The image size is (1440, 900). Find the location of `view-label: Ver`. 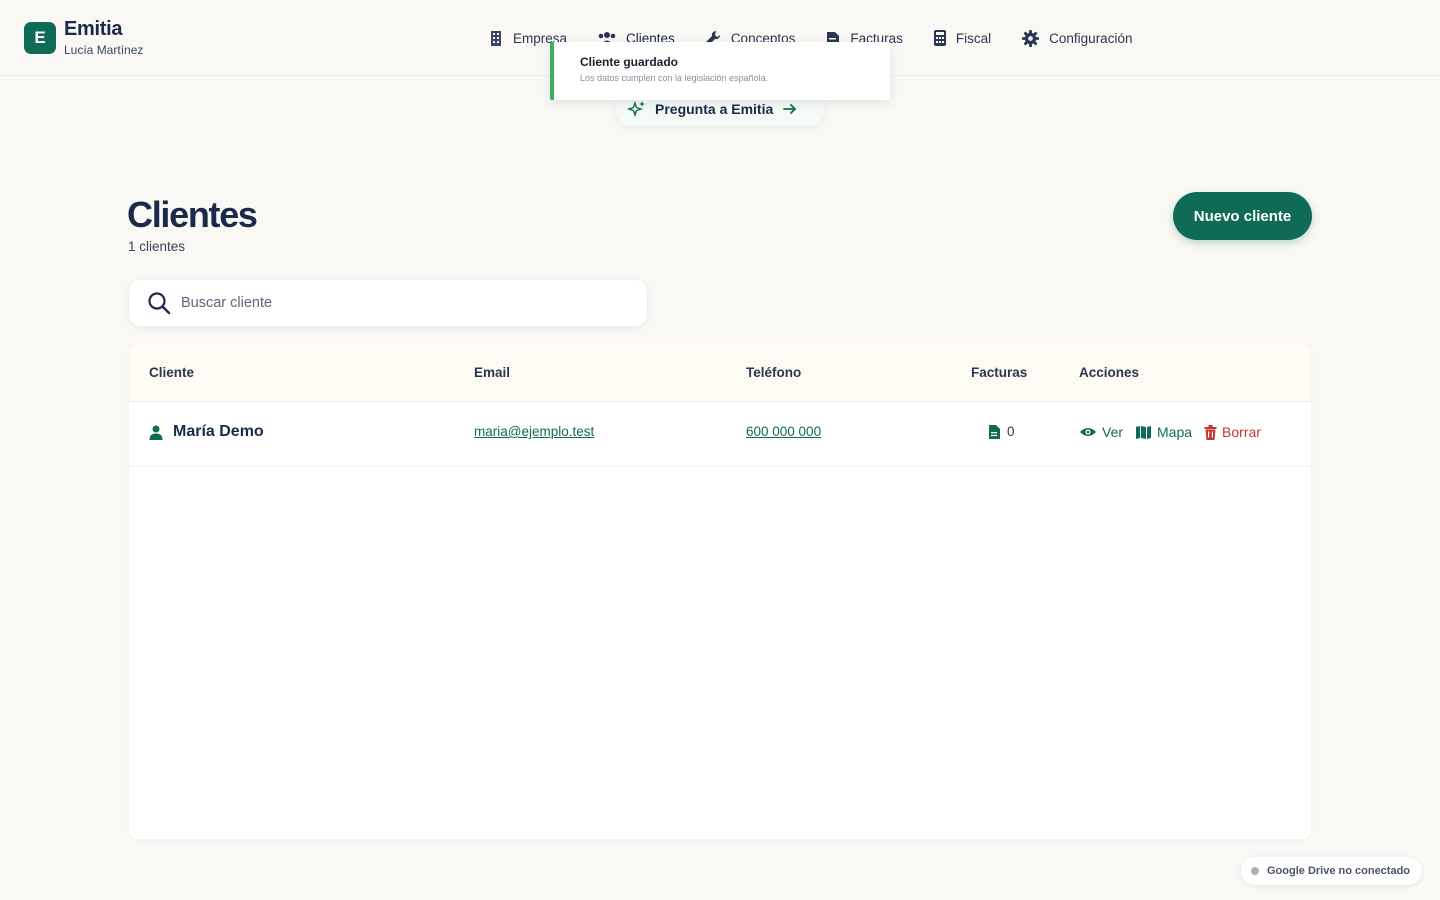

view-label: Ver is located at coordinates (1113, 432).